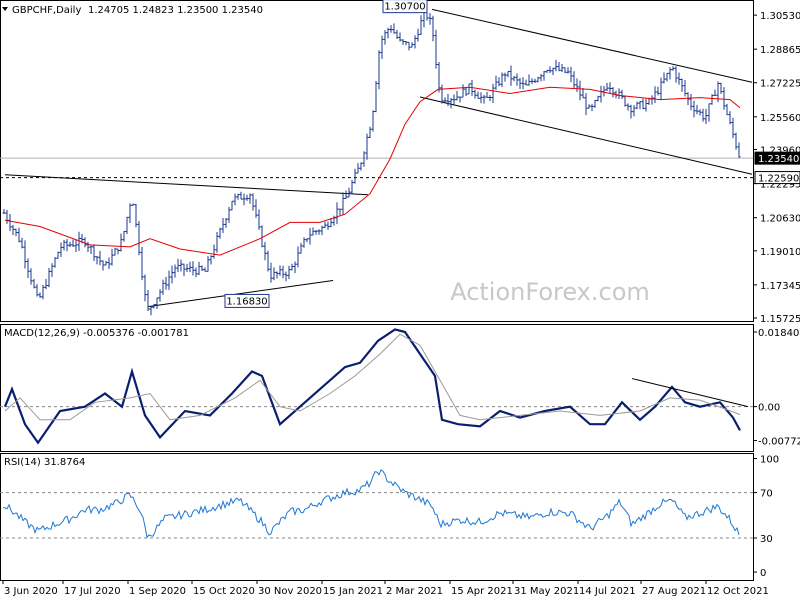 Image resolution: width=800 pixels, height=604 pixels. What do you see at coordinates (779, 333) in the screenshot?
I see `macd-axis-label: 0.018405` at bounding box center [779, 333].